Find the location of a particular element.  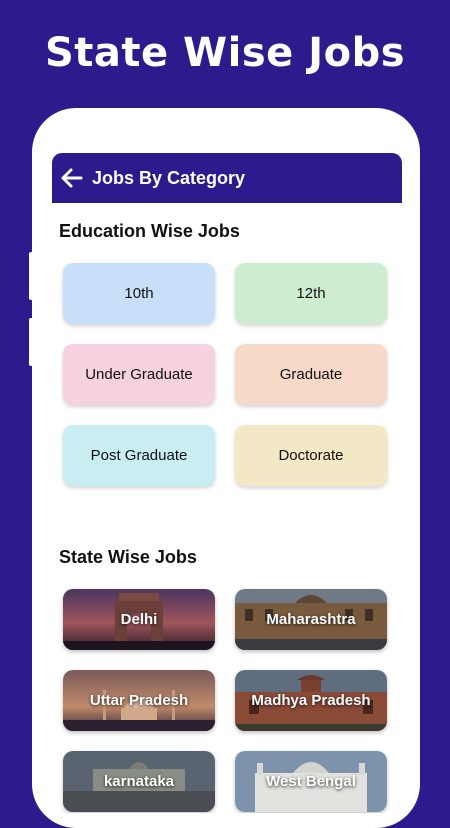

tile-label: 10th is located at coordinates (139, 293).